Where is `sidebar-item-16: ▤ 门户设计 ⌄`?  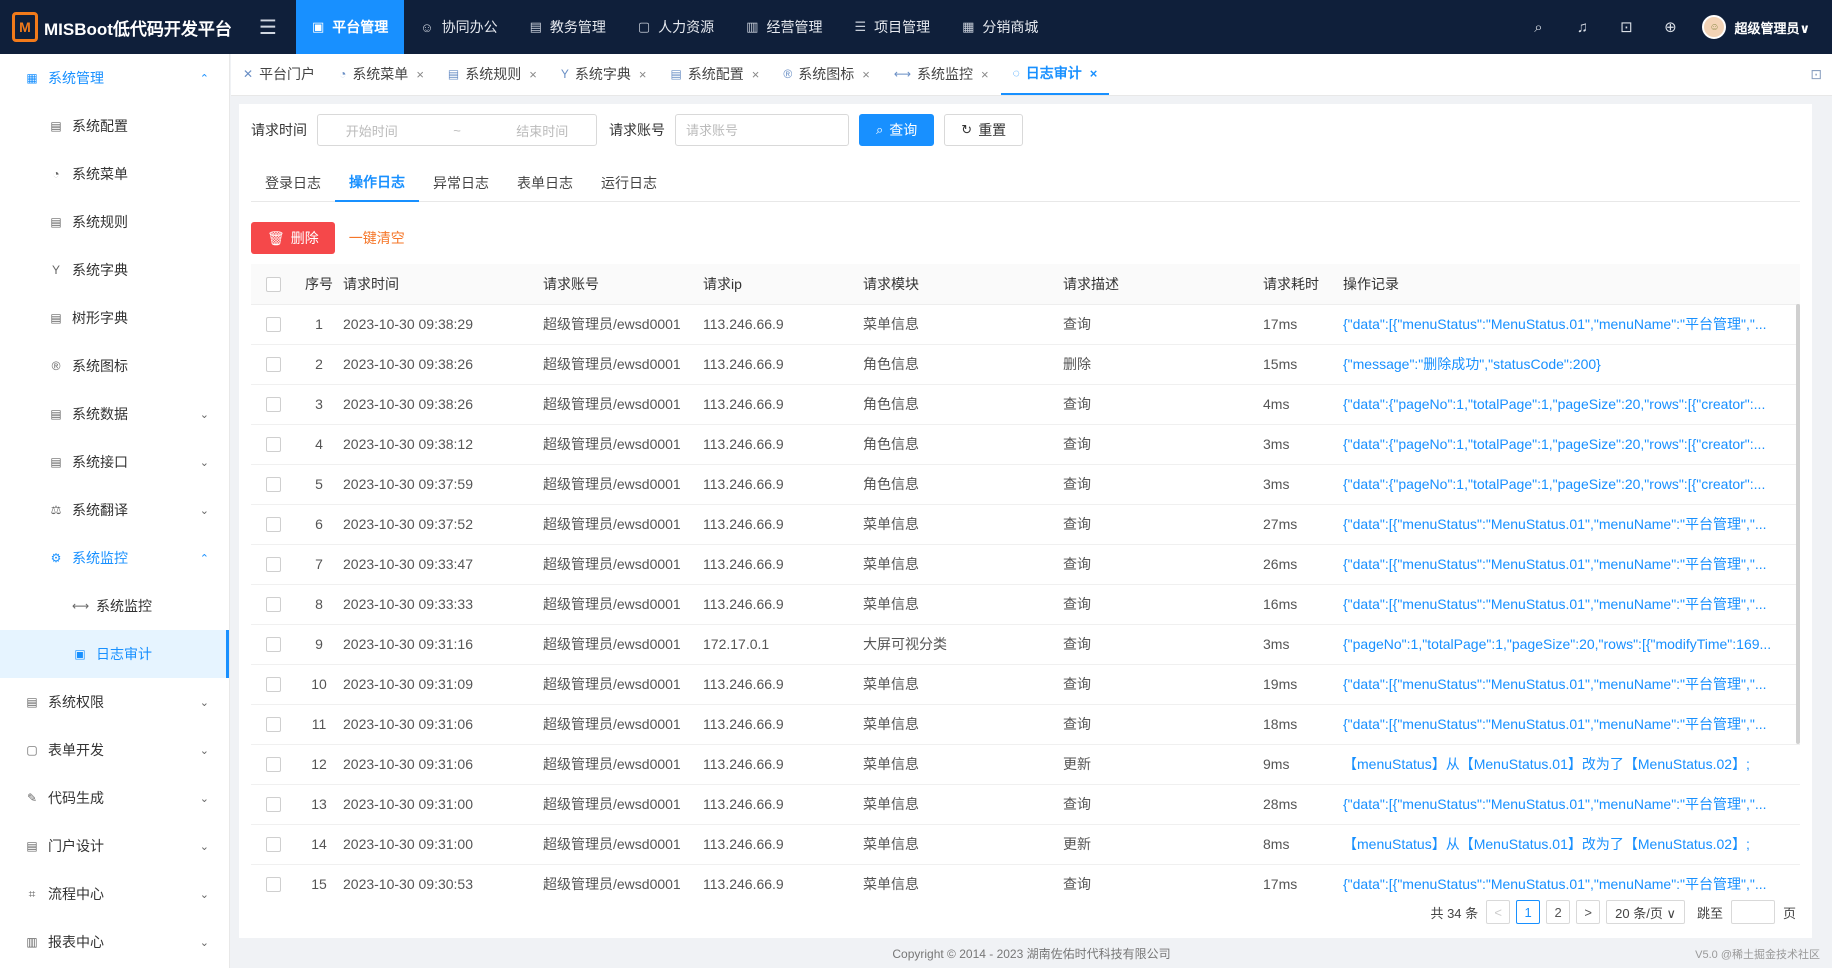
sidebar-item-16: ▤ 门户设计 ⌄ is located at coordinates (114, 846).